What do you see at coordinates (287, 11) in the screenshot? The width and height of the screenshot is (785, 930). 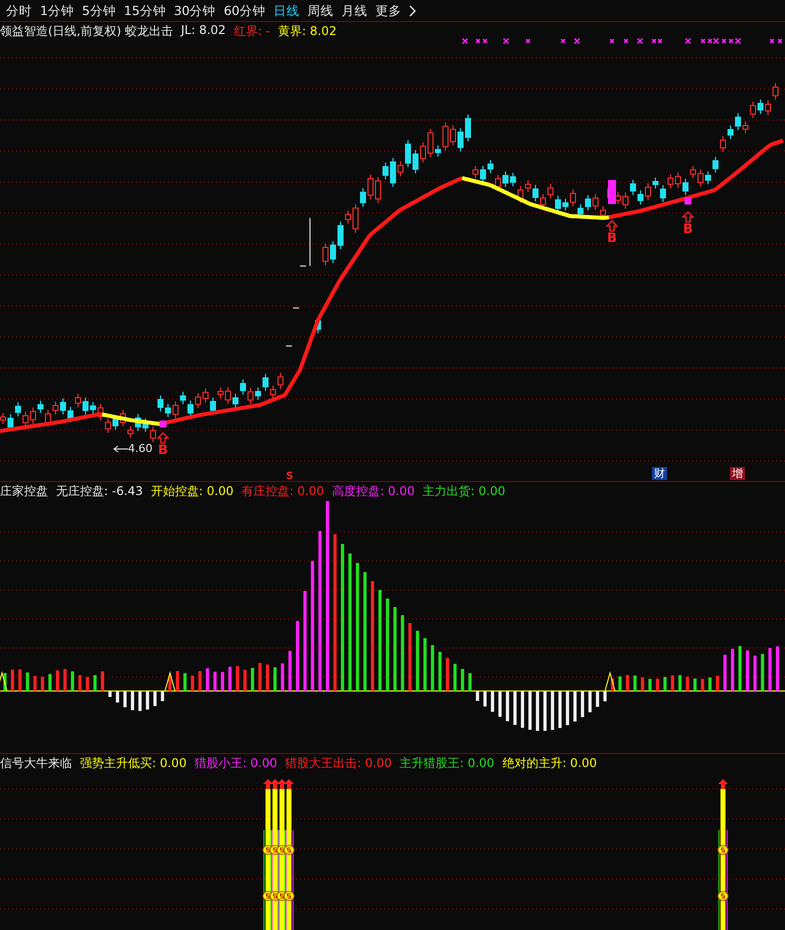 I see `timeframe-tab: 日线` at bounding box center [287, 11].